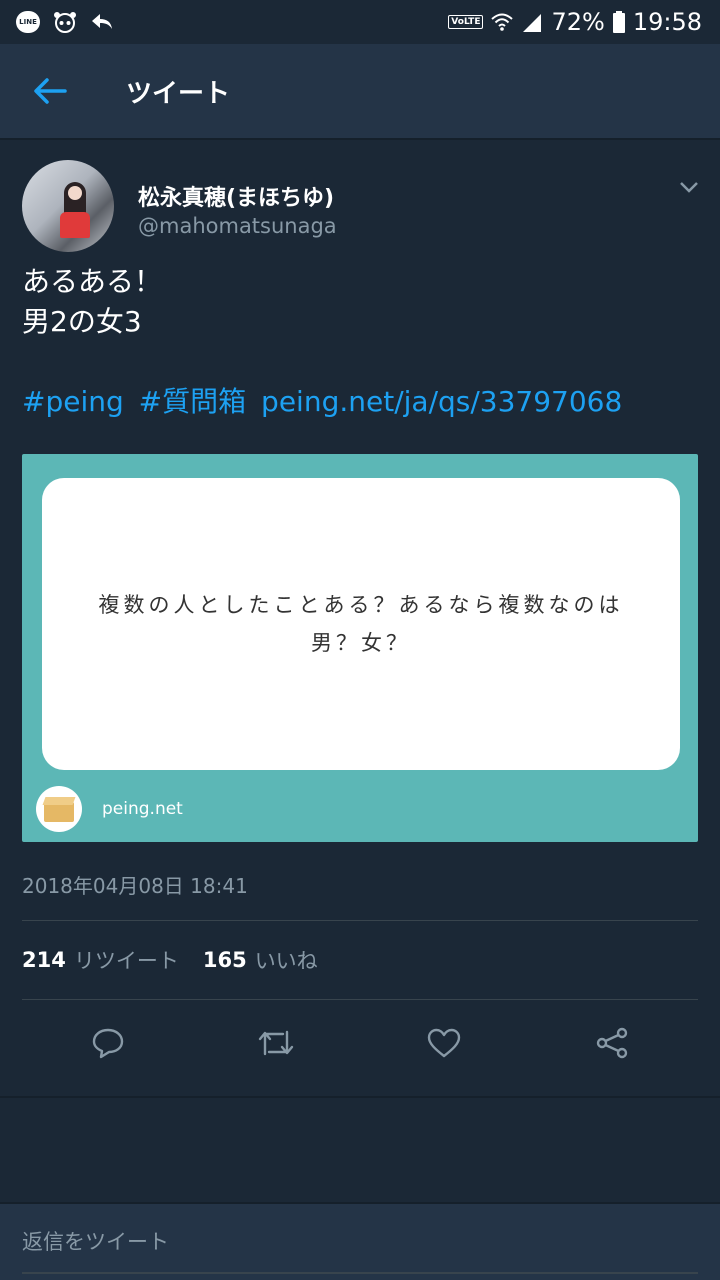  Describe the element at coordinates (360, 92) in the screenshot. I see `app-bar: ツイート` at that location.